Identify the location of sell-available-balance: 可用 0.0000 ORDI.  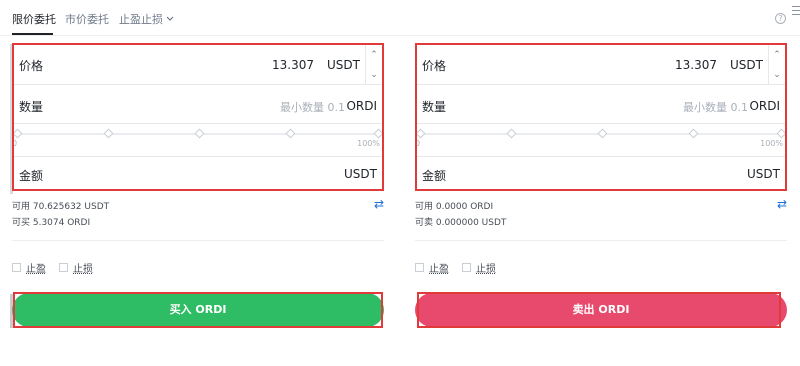
(454, 207).